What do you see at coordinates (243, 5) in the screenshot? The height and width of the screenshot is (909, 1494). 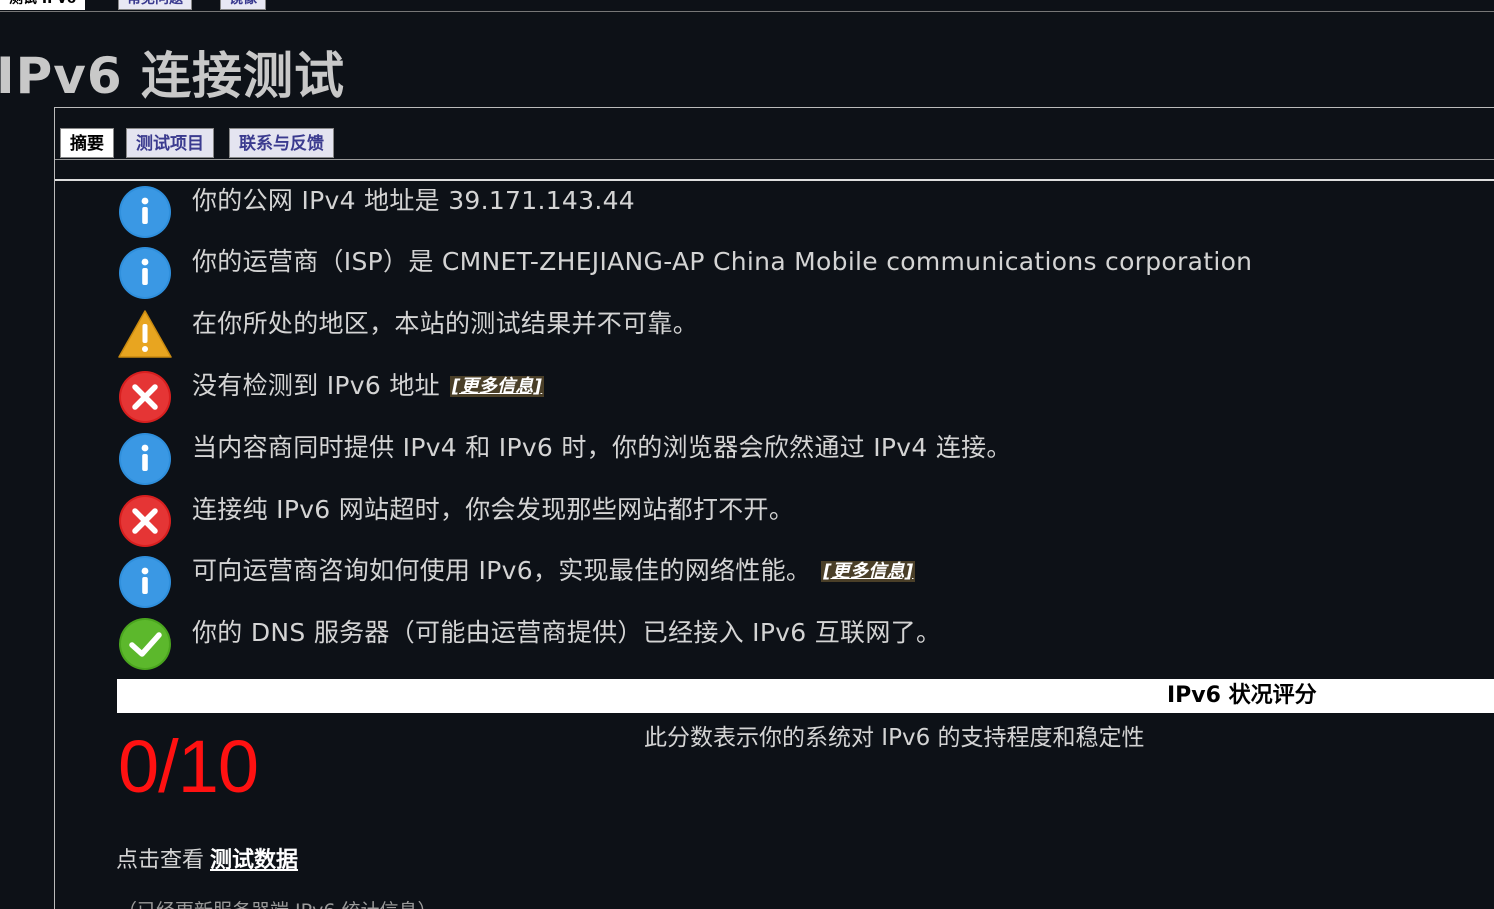 I see `top-tab-mirror: 镜像` at bounding box center [243, 5].